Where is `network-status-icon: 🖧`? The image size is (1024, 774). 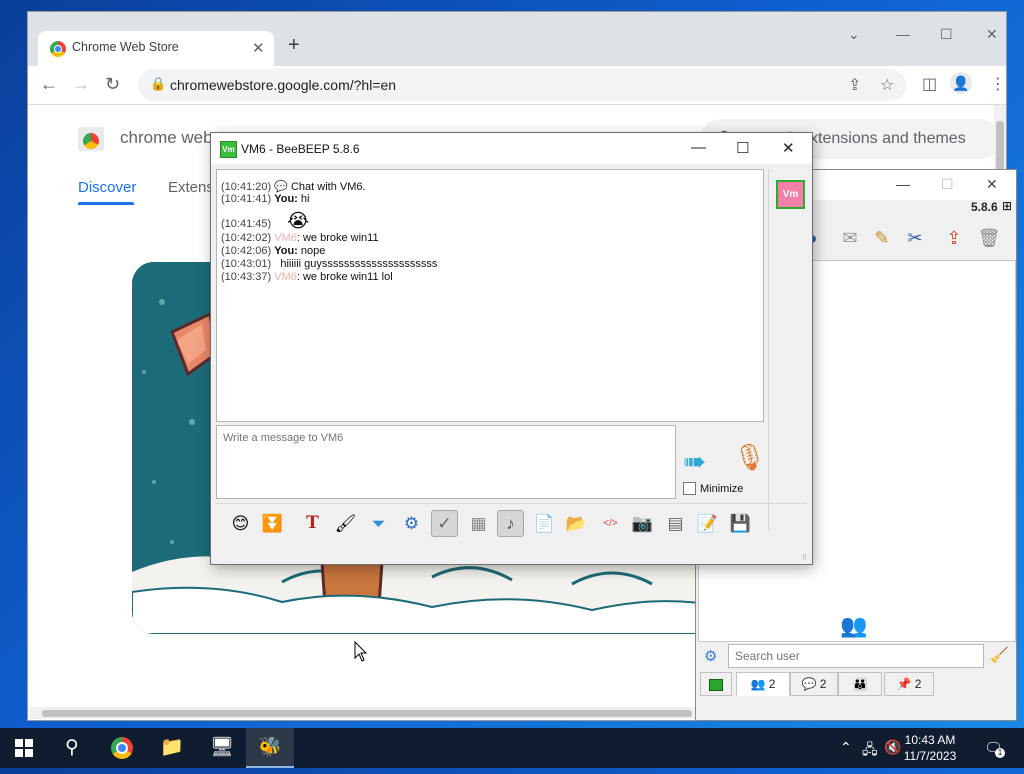
network-status-icon: 🖧 is located at coordinates (870, 751).